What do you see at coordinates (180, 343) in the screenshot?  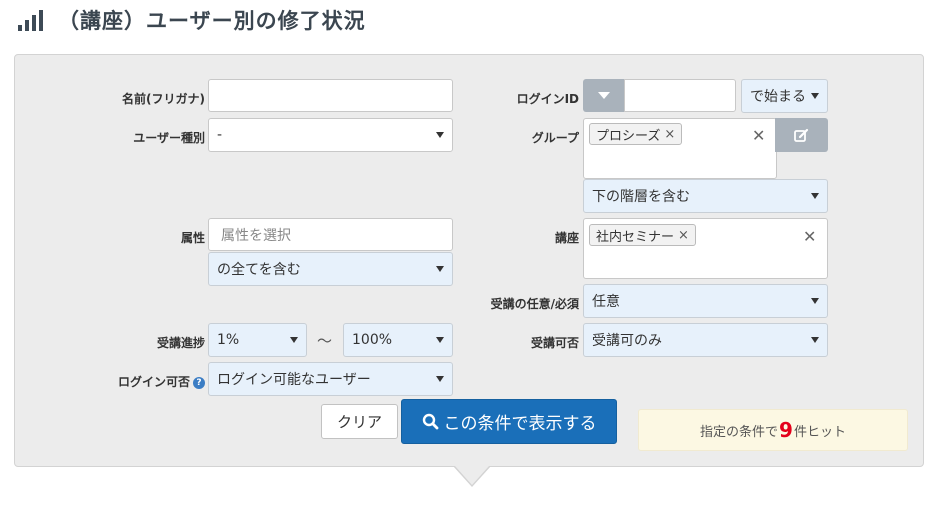 I see `progress-label: 受講進捗` at bounding box center [180, 343].